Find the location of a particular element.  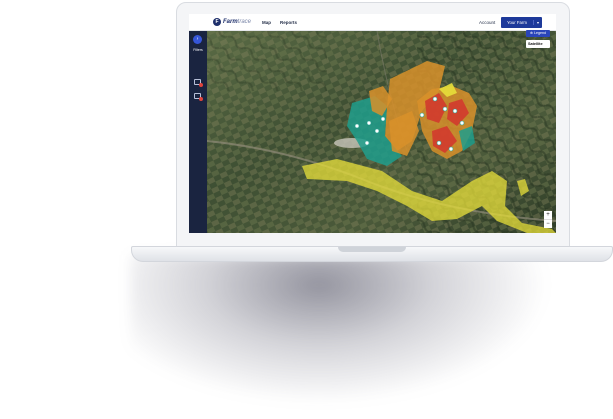

app-logo: F Farmtrace is located at coordinates (232, 22).